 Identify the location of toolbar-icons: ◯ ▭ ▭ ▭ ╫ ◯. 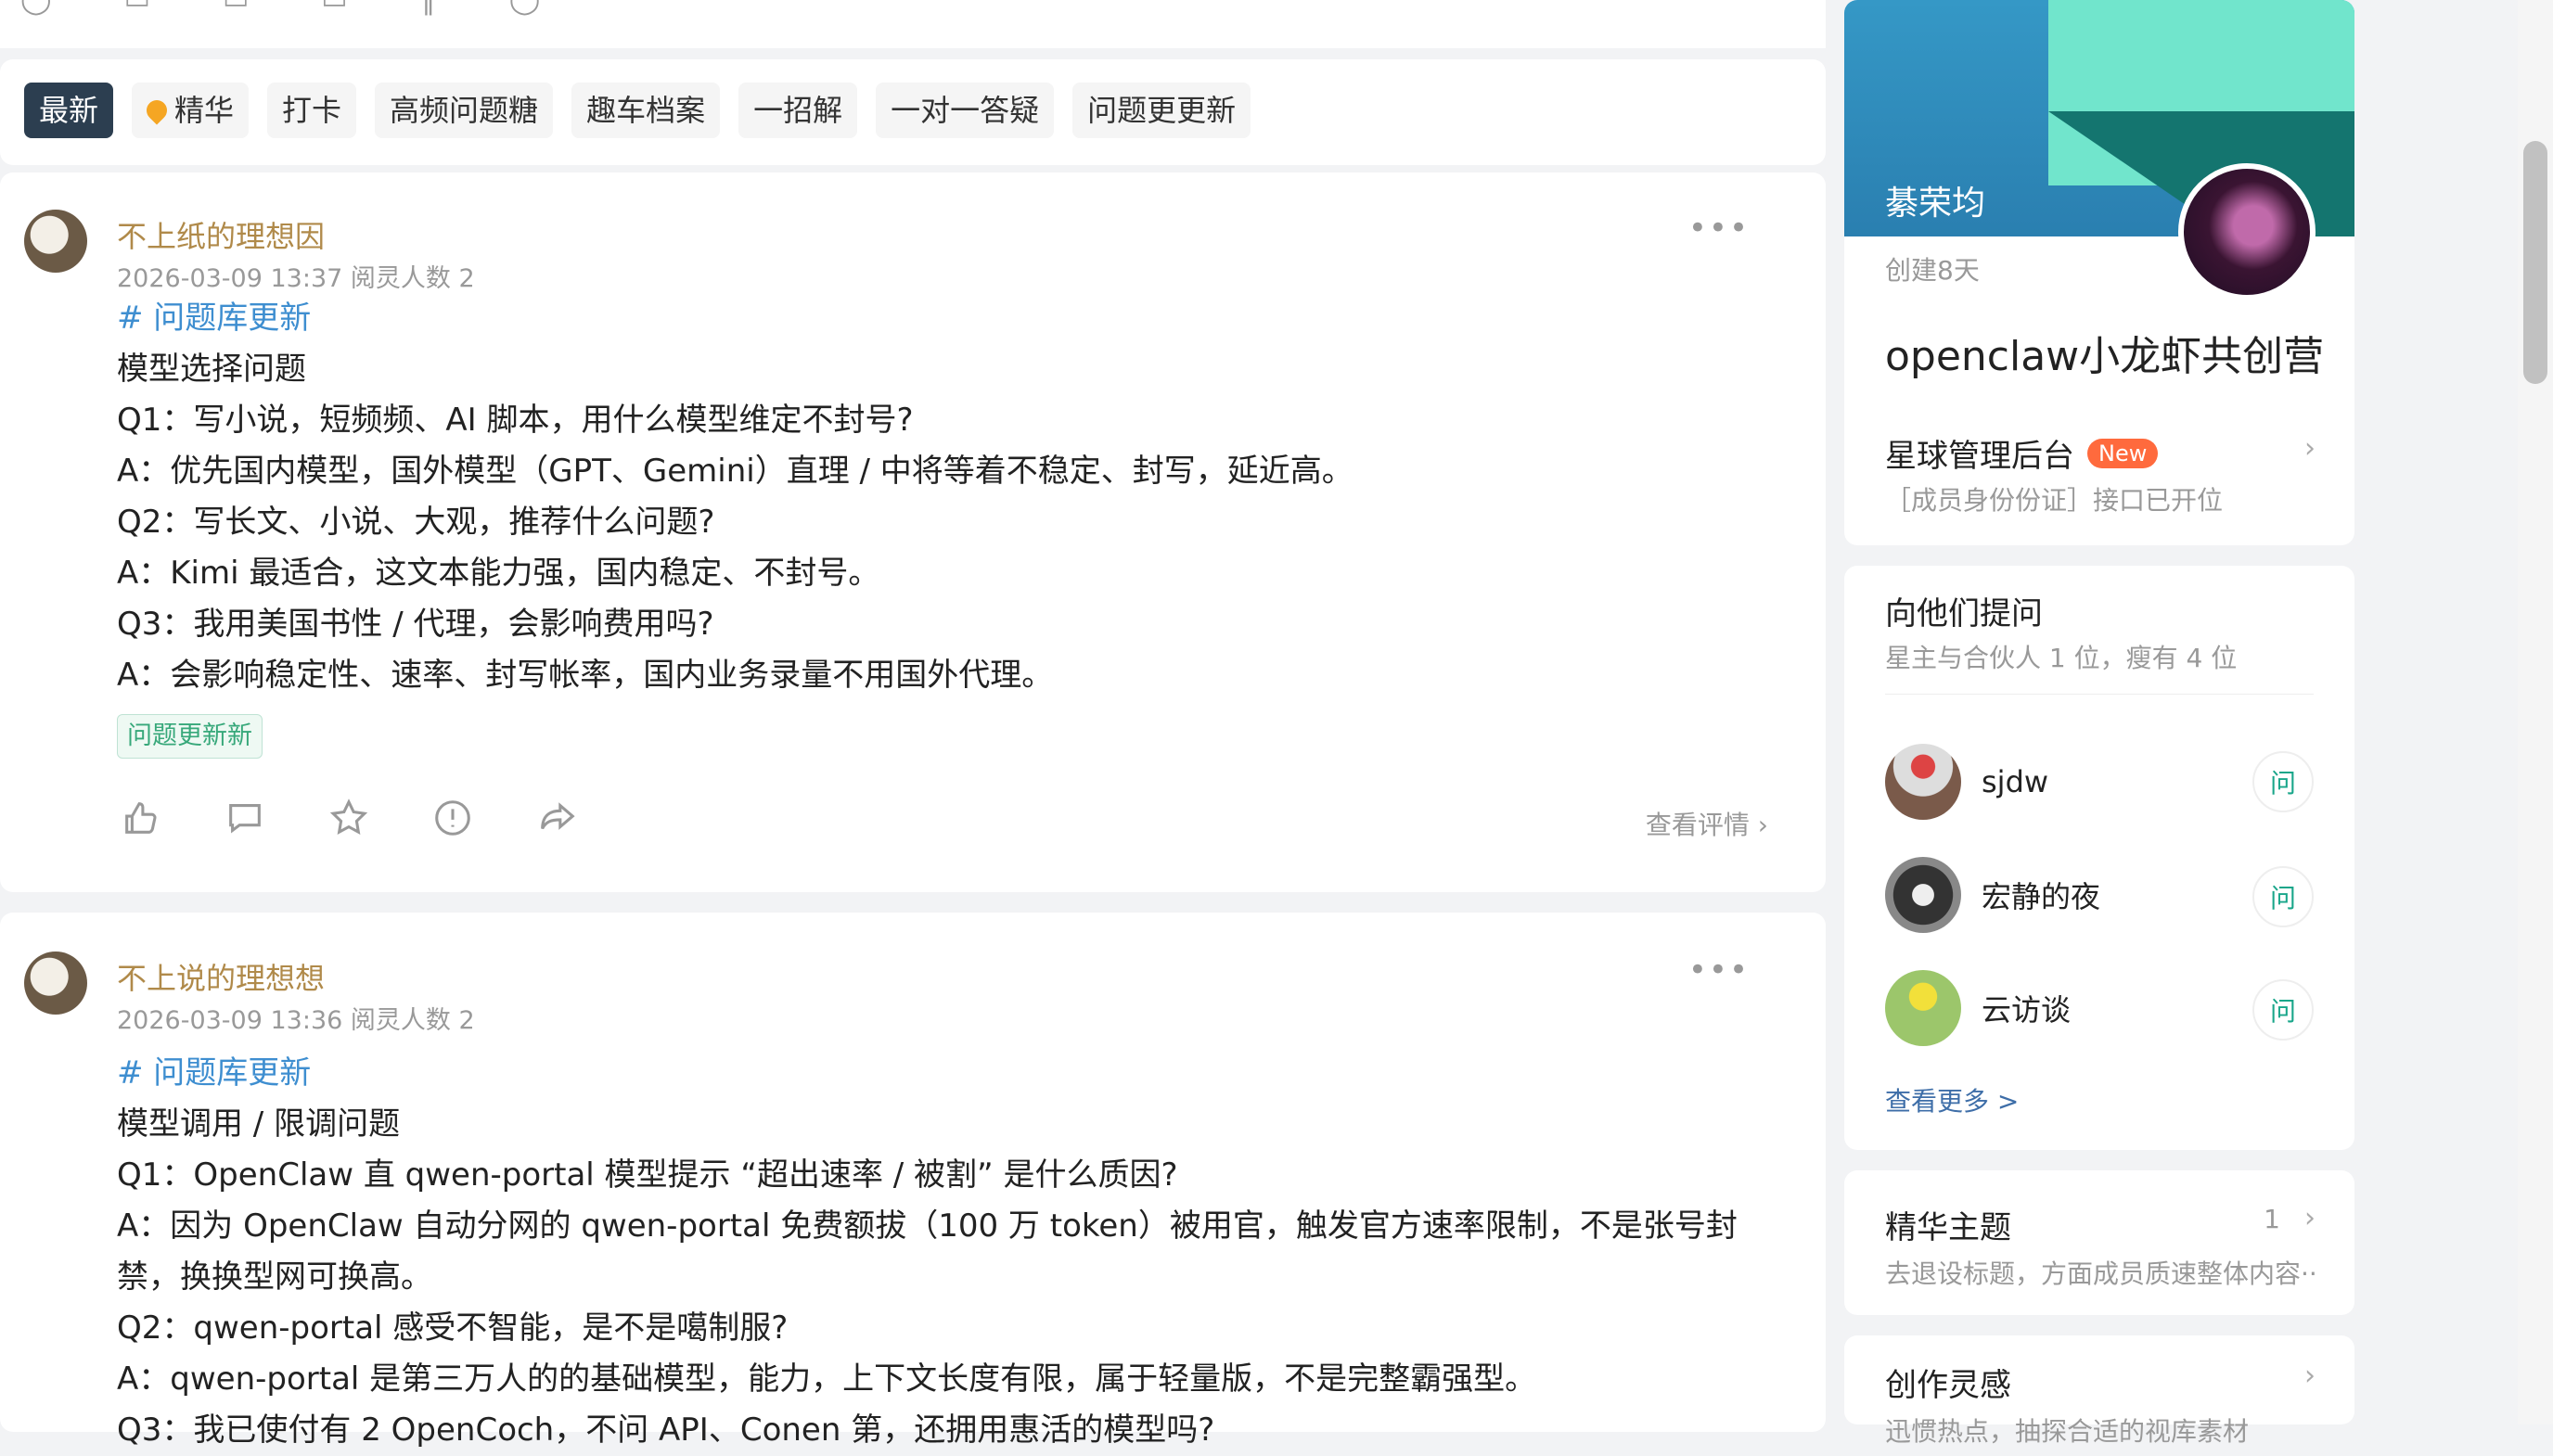
(280, 8).